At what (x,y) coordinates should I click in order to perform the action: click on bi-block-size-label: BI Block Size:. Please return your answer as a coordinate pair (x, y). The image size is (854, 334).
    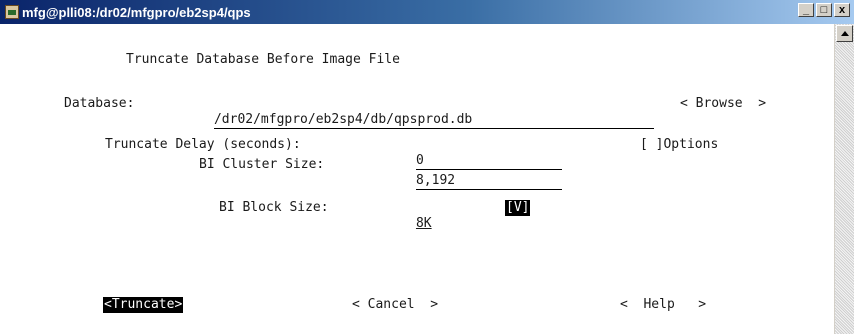
    Looking at the image, I should click on (274, 207).